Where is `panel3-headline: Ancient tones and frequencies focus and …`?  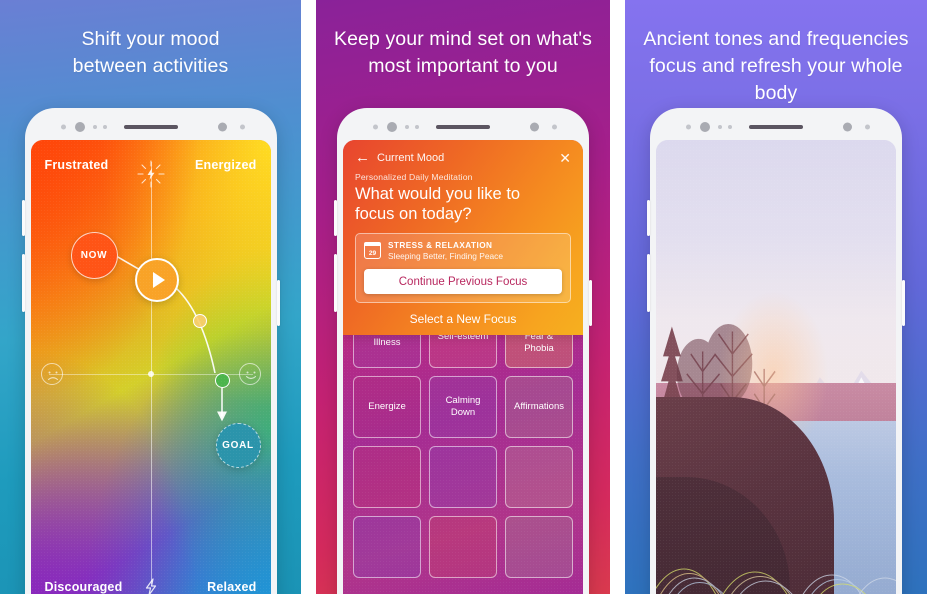 panel3-headline: Ancient tones and frequencies focus and … is located at coordinates (776, 66).